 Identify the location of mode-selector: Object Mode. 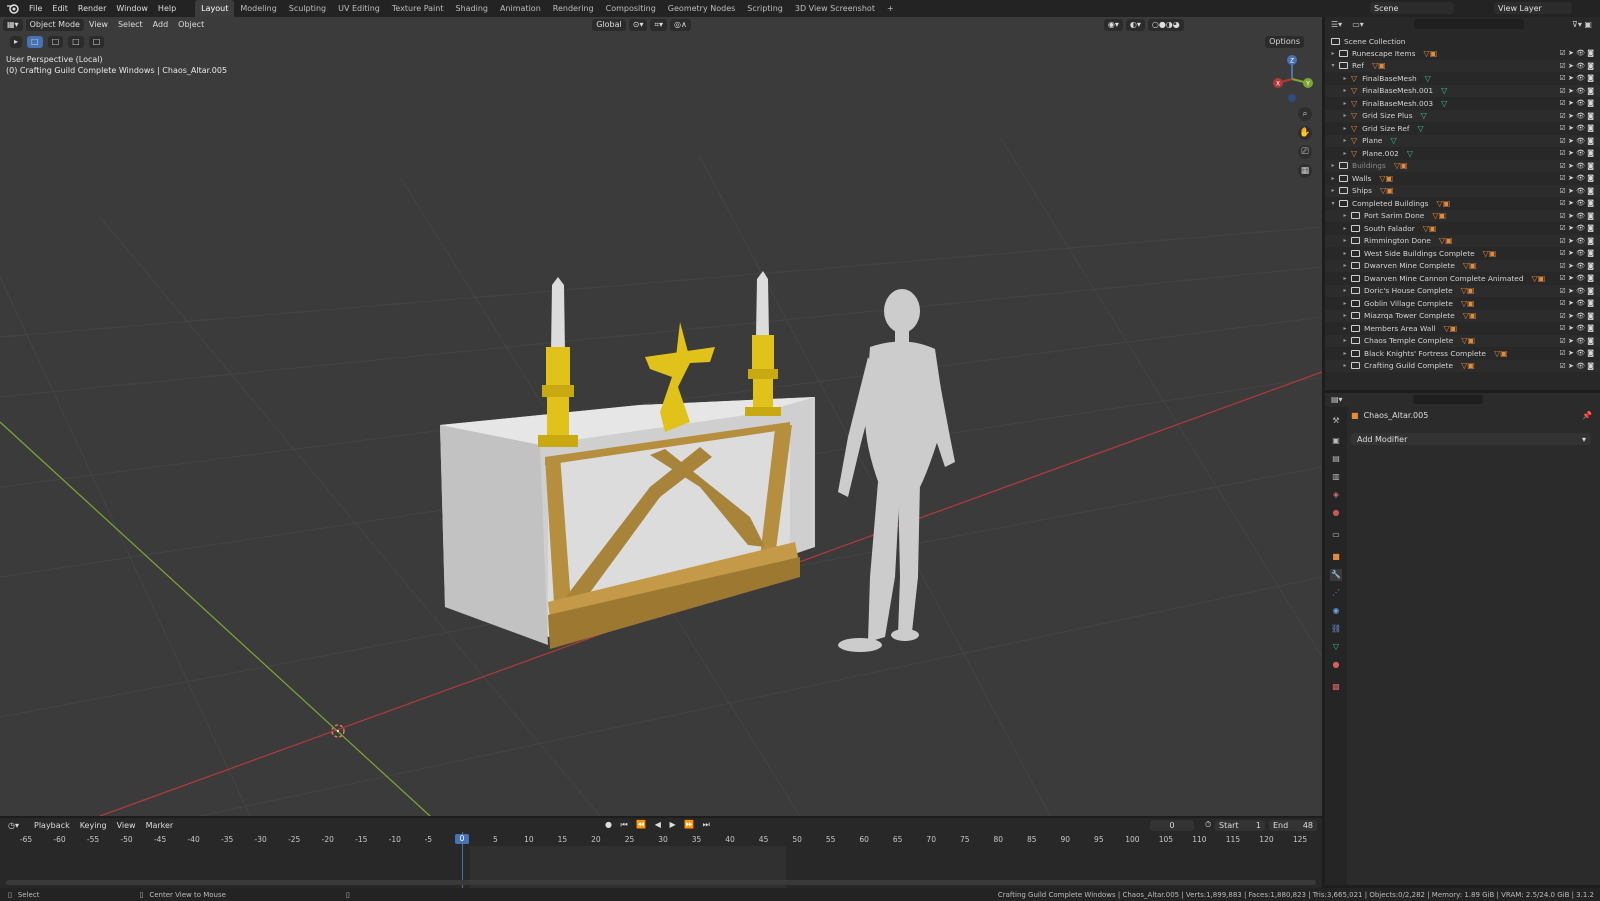
(54, 24).